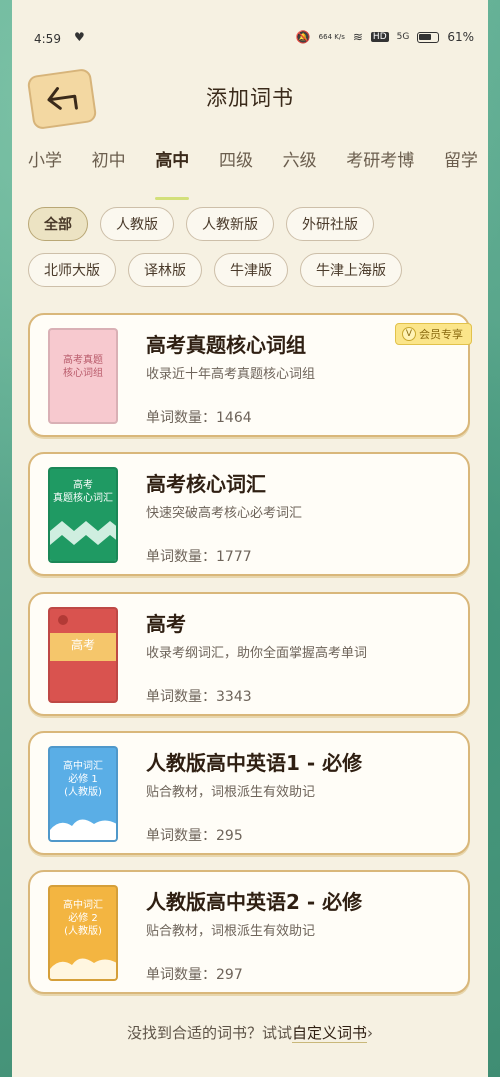 The height and width of the screenshot is (1077, 500). I want to click on book-word-count: 单词数量：1777, so click(199, 557).